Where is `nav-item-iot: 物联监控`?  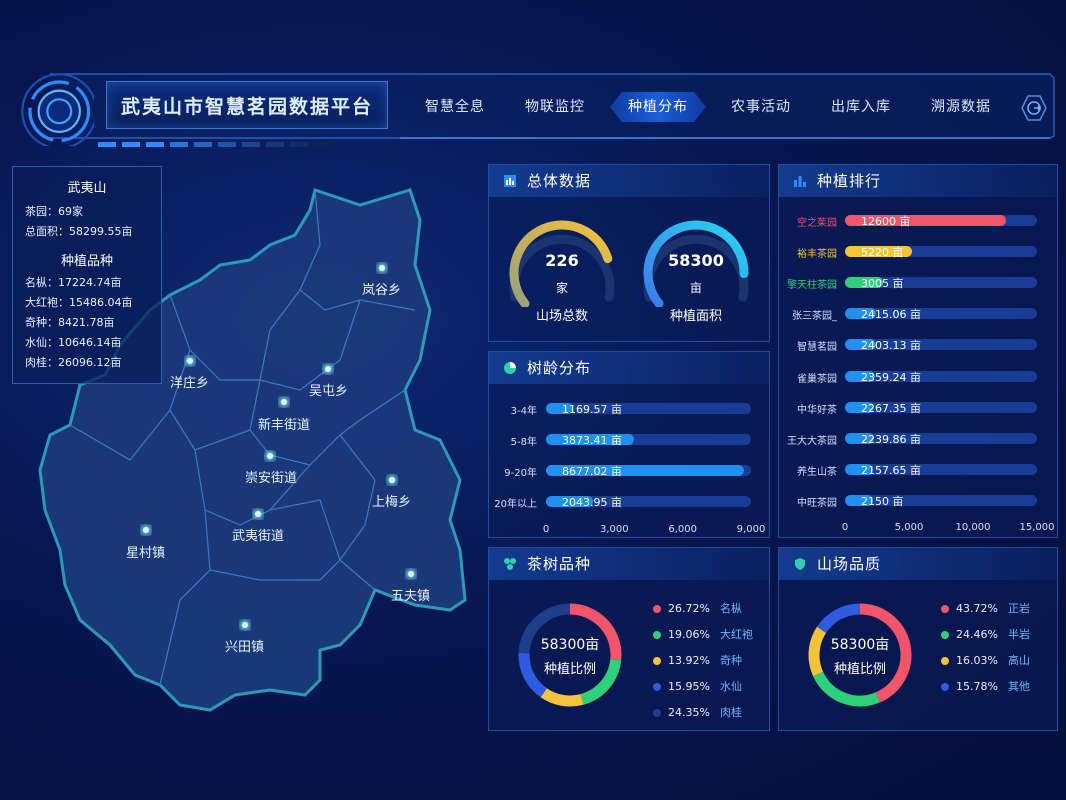 nav-item-iot: 物联监控 is located at coordinates (555, 107).